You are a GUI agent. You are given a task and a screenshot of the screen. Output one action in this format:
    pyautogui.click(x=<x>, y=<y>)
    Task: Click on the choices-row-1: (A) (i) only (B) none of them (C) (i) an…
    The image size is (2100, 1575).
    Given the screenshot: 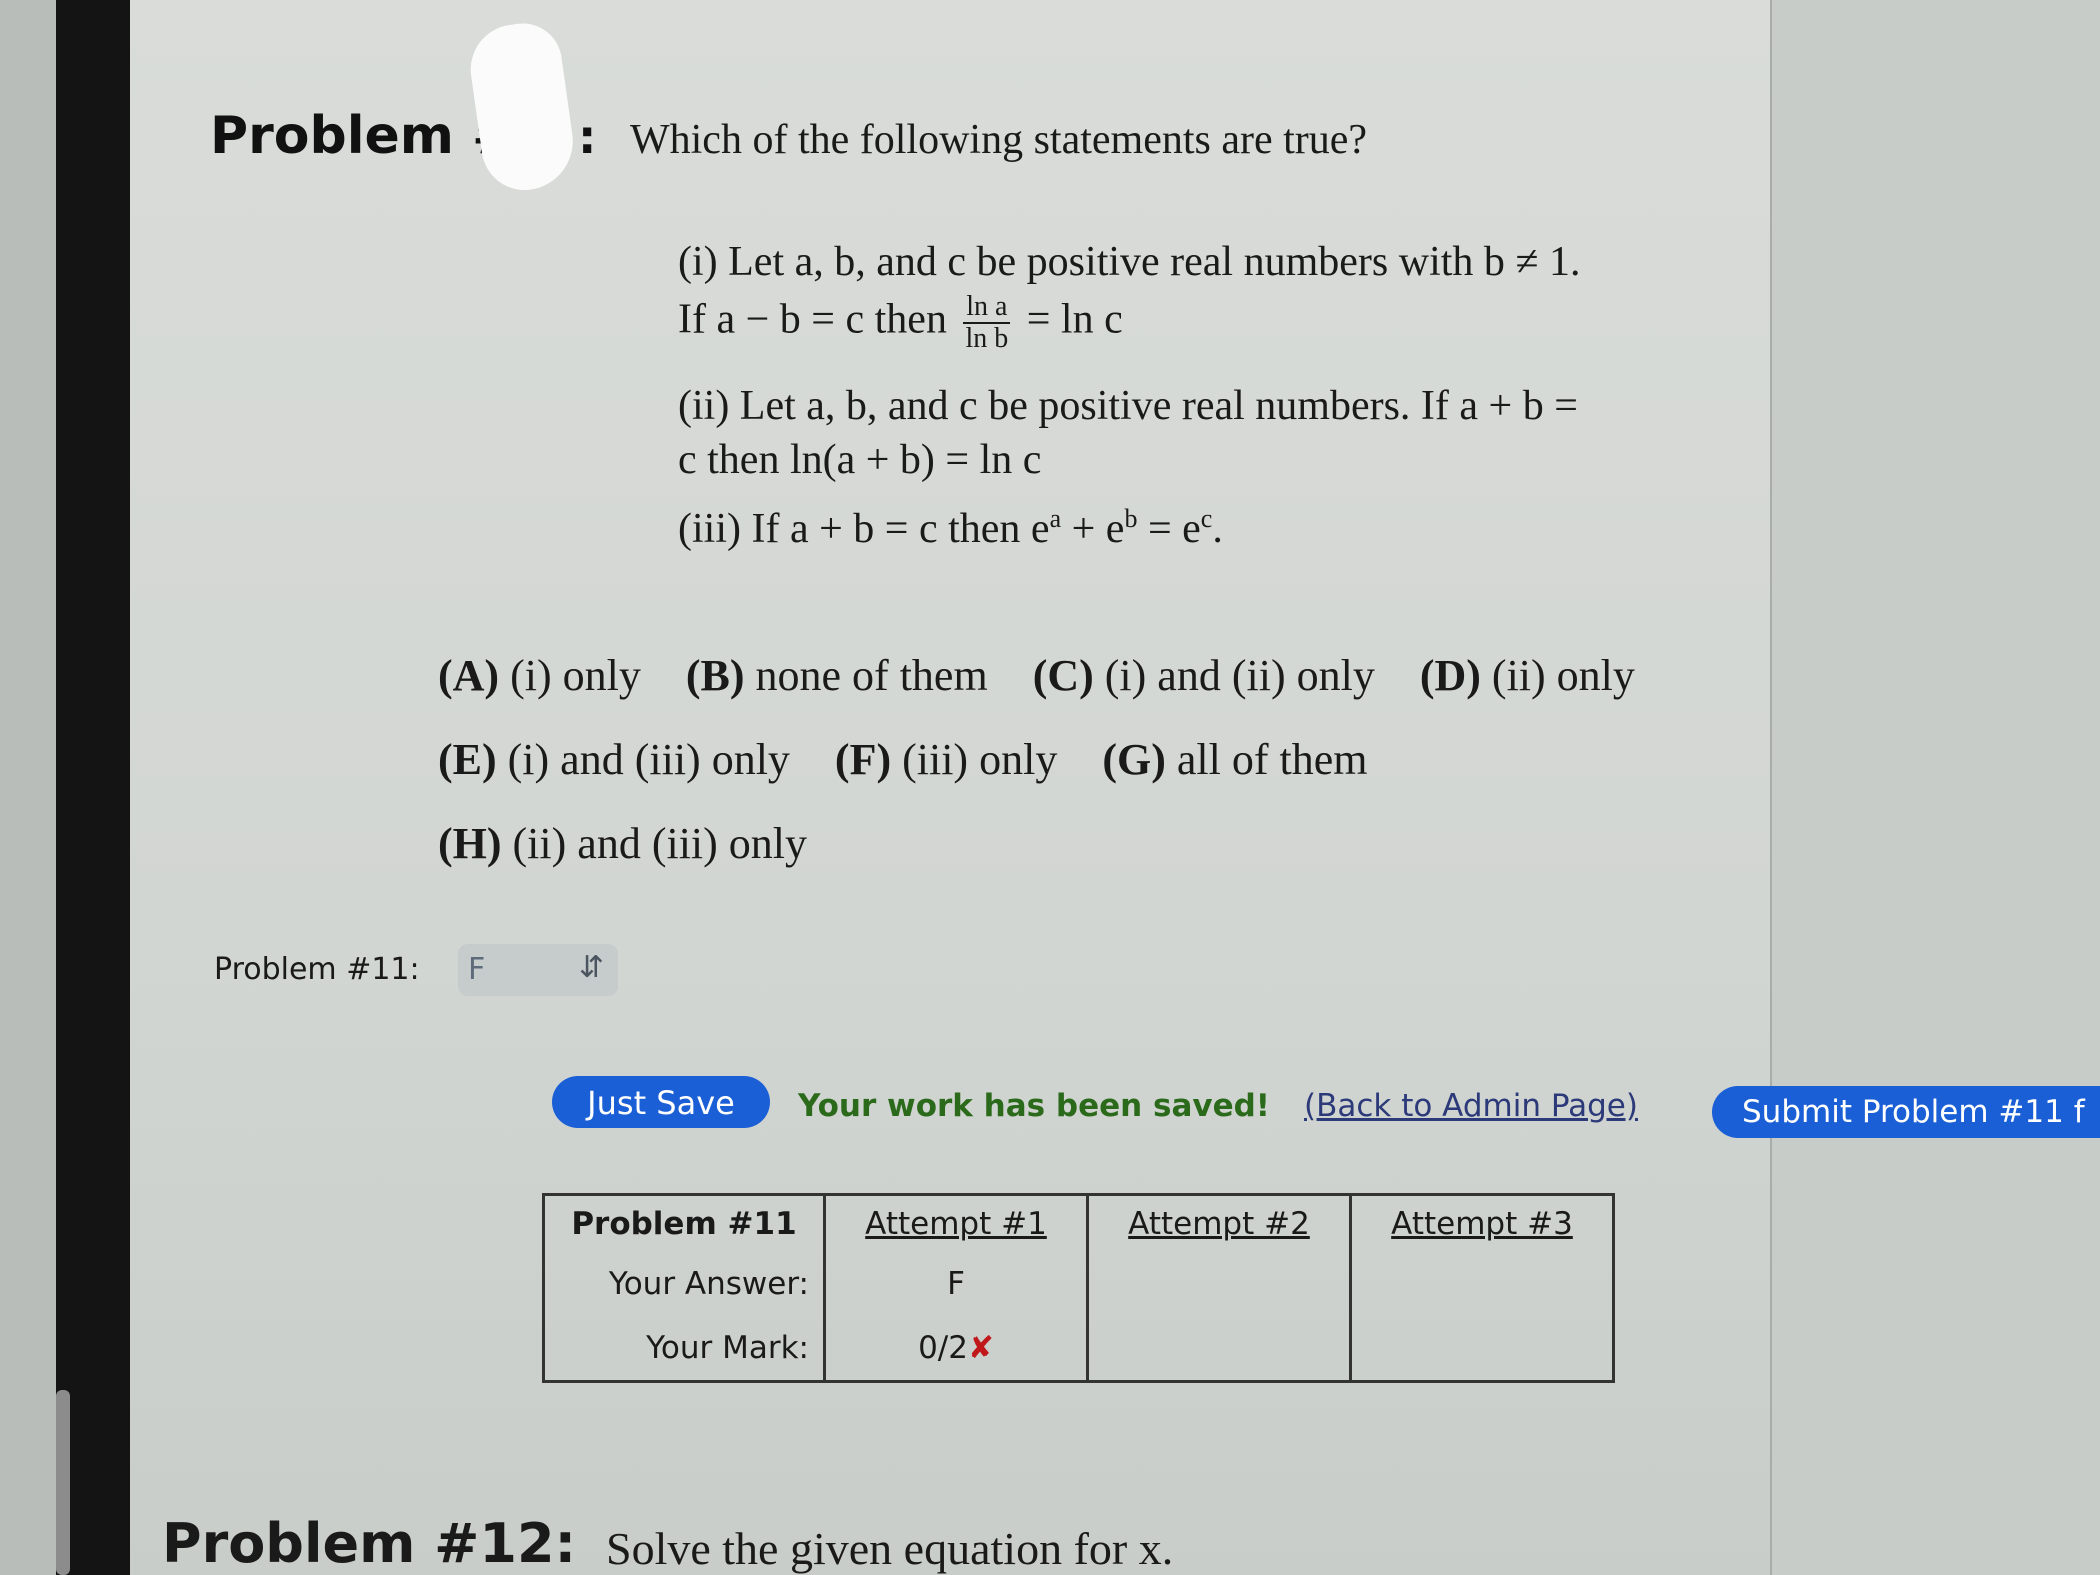 What is the action you would take?
    pyautogui.click(x=1053, y=675)
    